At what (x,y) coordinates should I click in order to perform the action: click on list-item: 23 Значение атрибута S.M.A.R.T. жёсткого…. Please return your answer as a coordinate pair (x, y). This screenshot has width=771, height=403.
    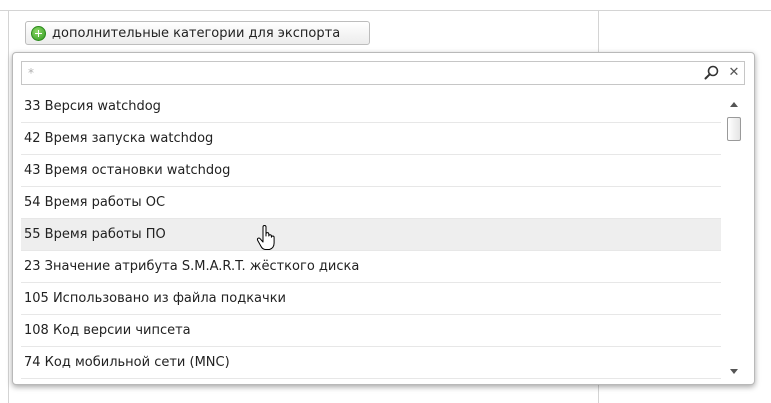
    Looking at the image, I should click on (371, 267).